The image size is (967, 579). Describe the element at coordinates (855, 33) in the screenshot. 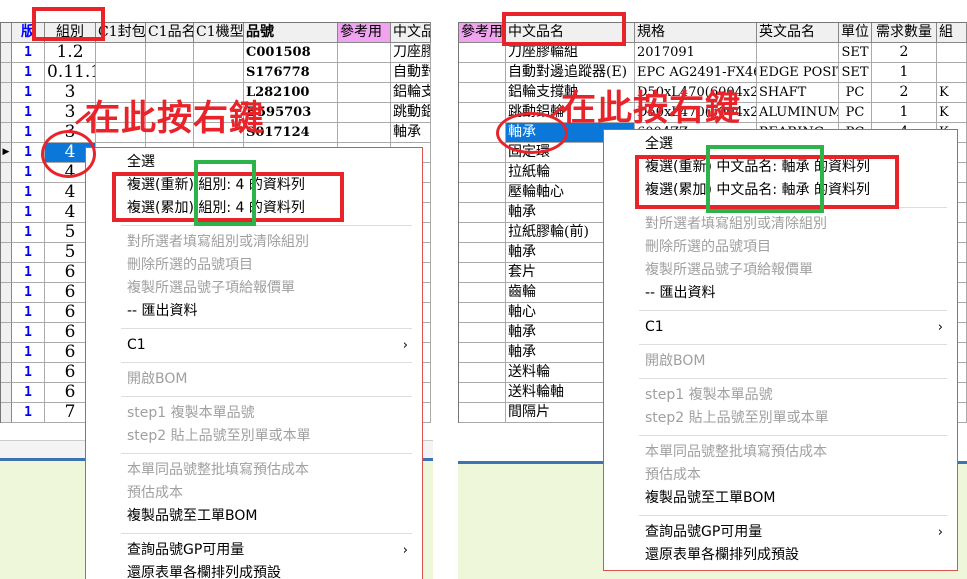

I see `column-header: 單位` at that location.